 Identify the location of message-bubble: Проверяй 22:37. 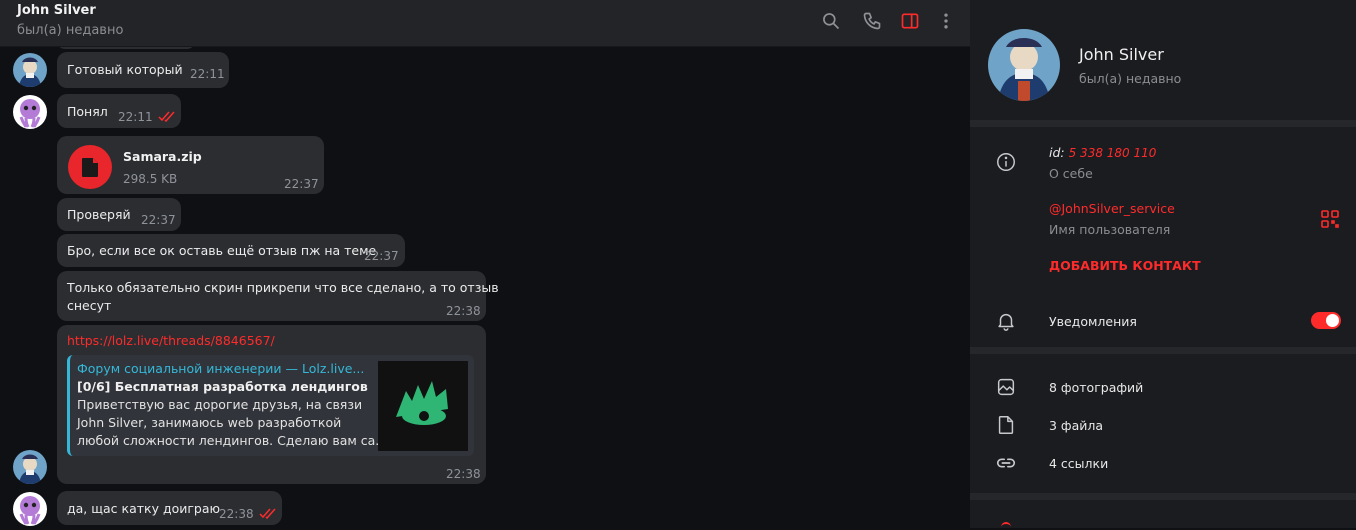
(119, 214).